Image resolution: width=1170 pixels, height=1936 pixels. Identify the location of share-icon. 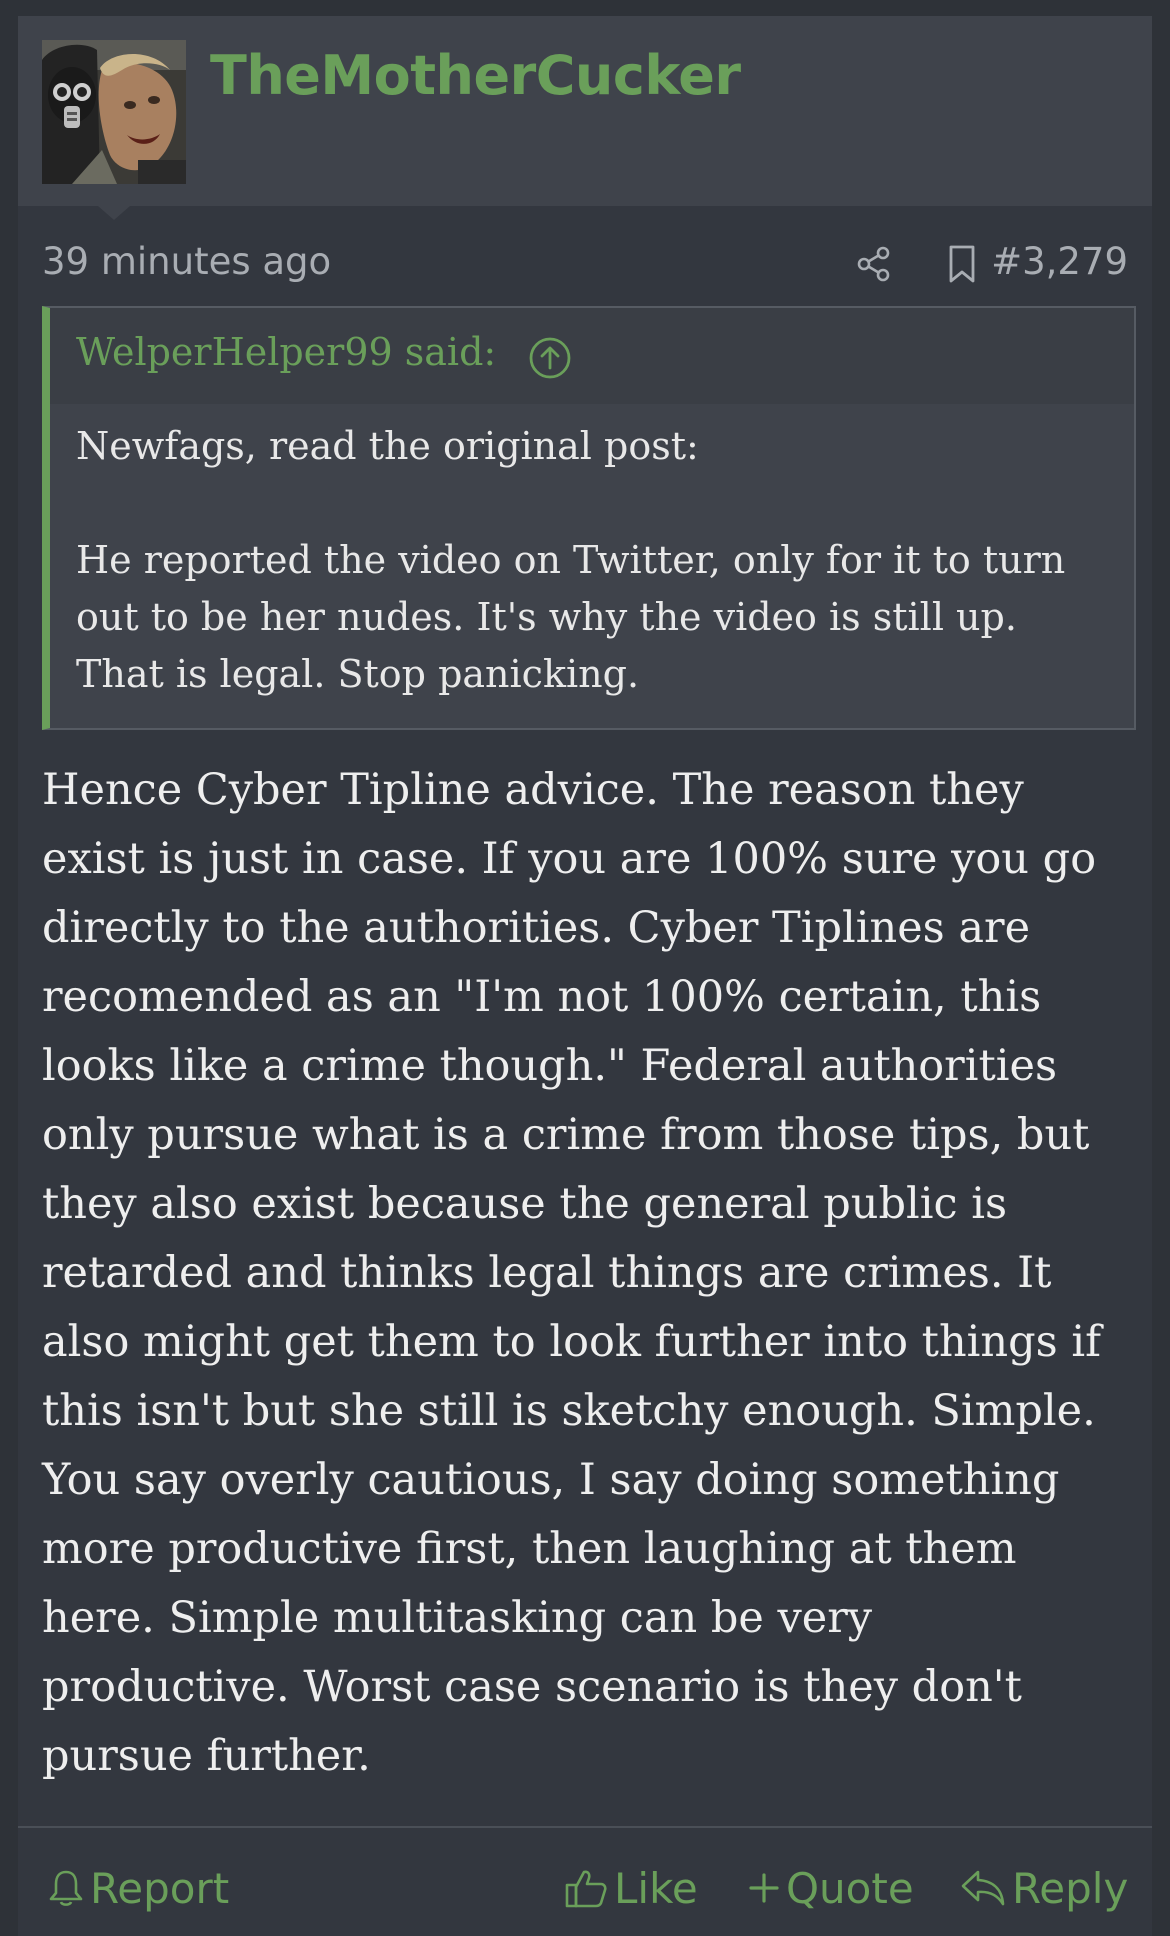
(874, 264).